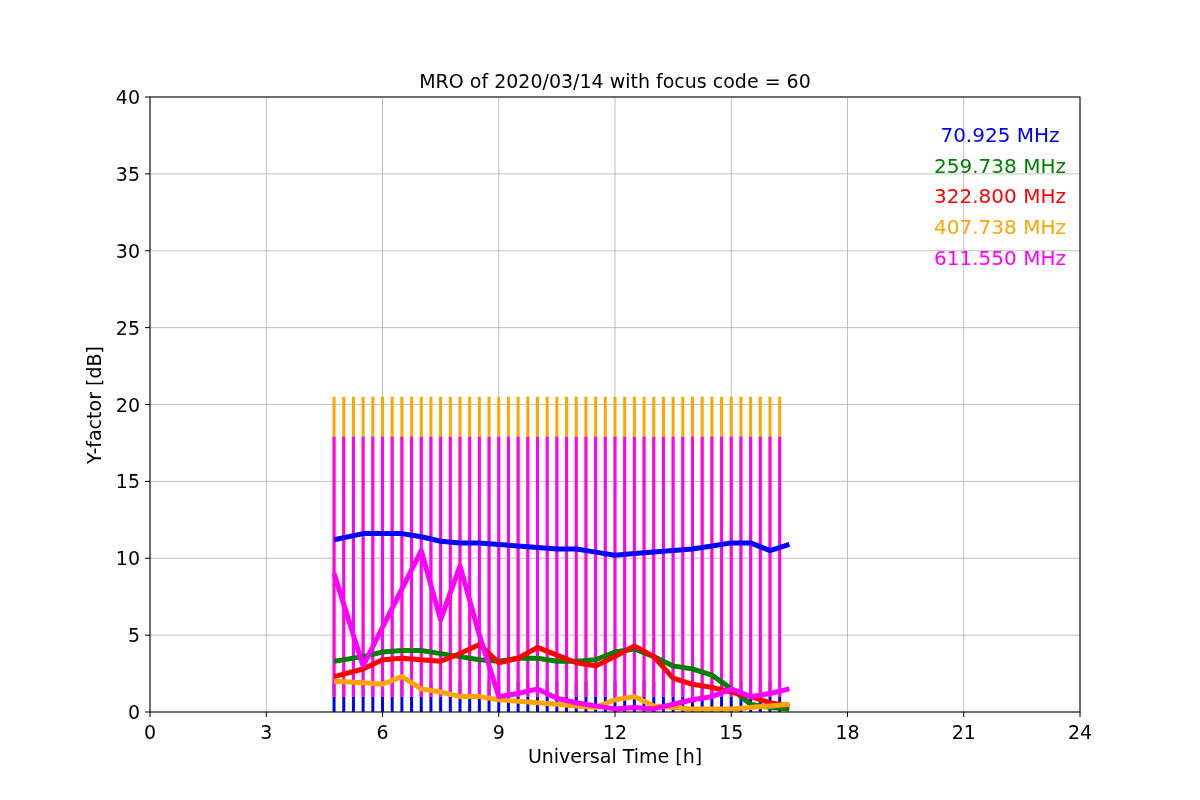  I want to click on x-tick-label: 24, so click(1080, 732).